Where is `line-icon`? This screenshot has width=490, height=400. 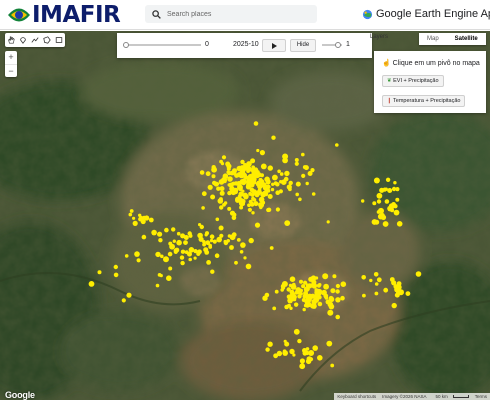 line-icon is located at coordinates (35, 40).